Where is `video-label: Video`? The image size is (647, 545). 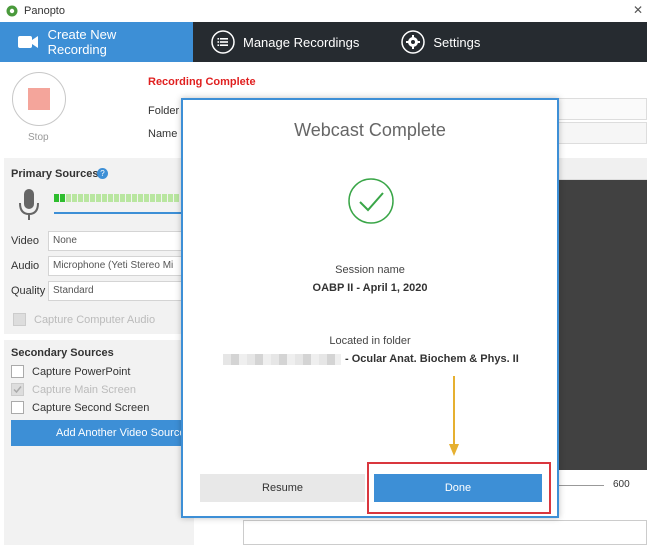
video-label: Video is located at coordinates (25, 241).